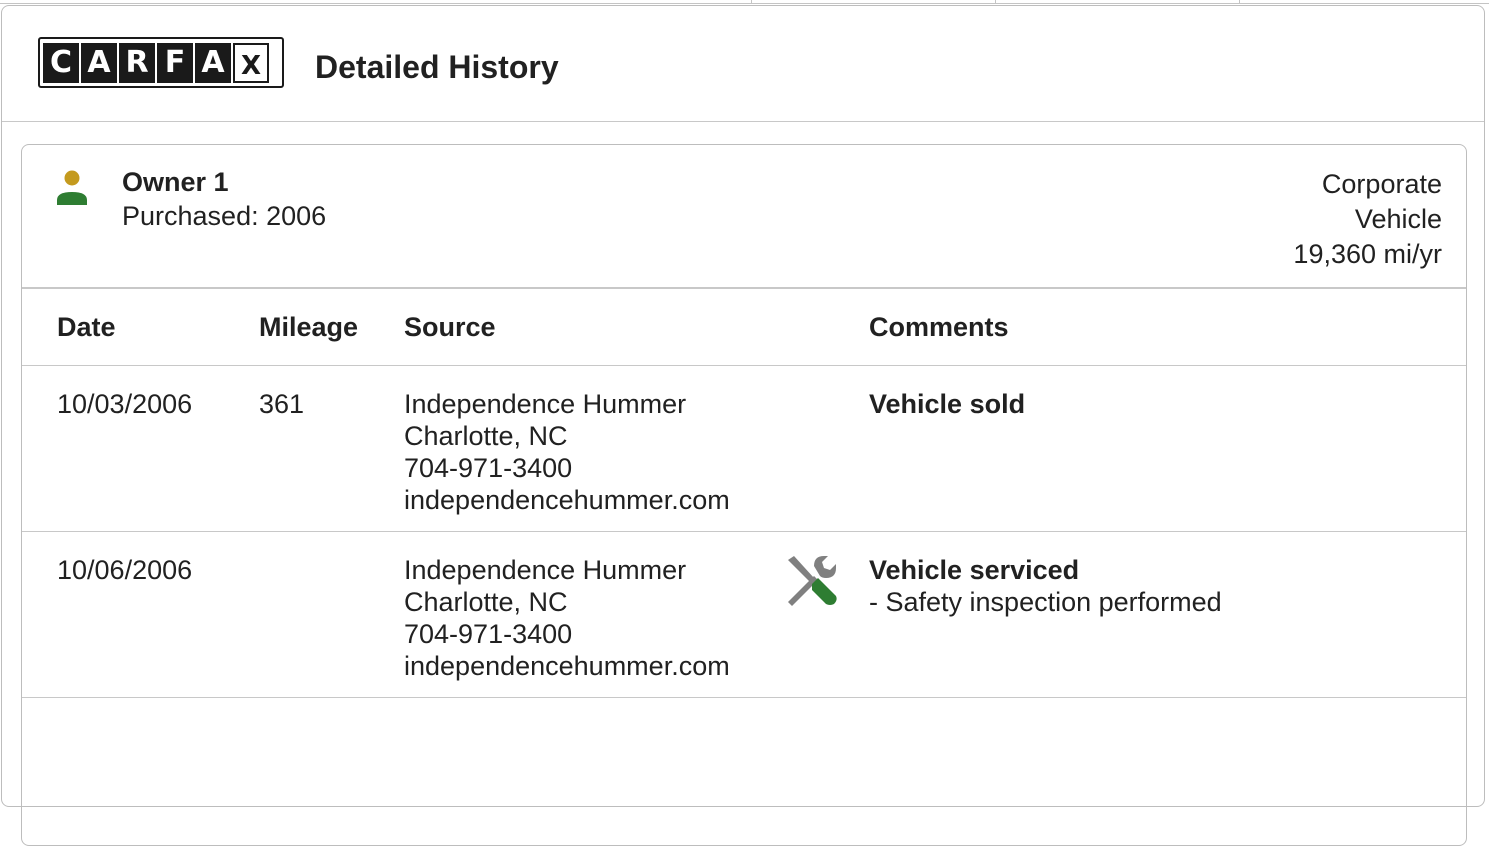 The height and width of the screenshot is (846, 1489). I want to click on comment-title: Vehicle serviced, so click(974, 570).